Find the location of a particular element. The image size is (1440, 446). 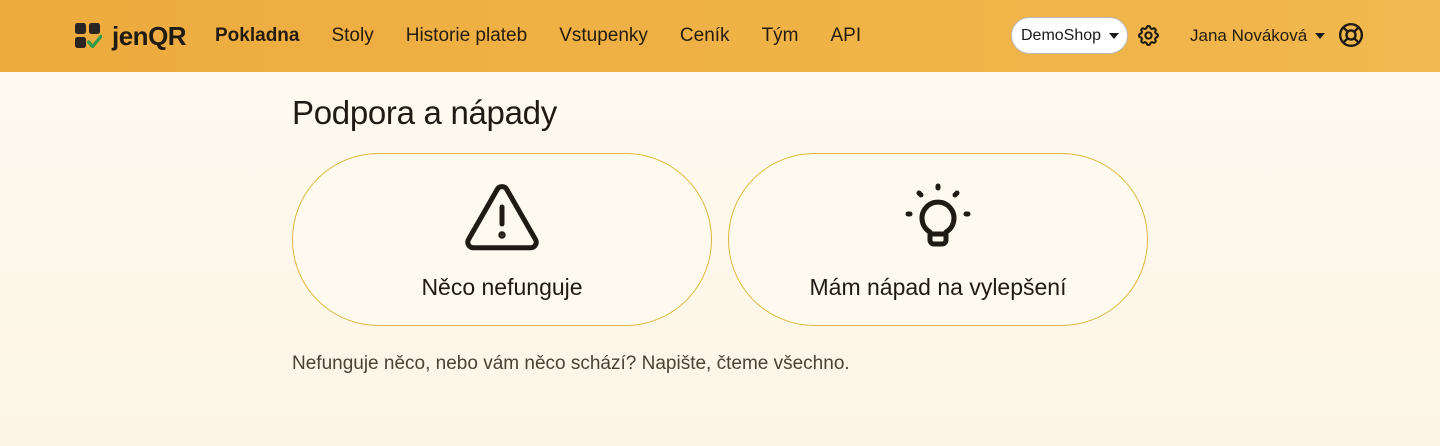

suggest-idea-card: Mám nápad na vylepšení is located at coordinates (938, 239).